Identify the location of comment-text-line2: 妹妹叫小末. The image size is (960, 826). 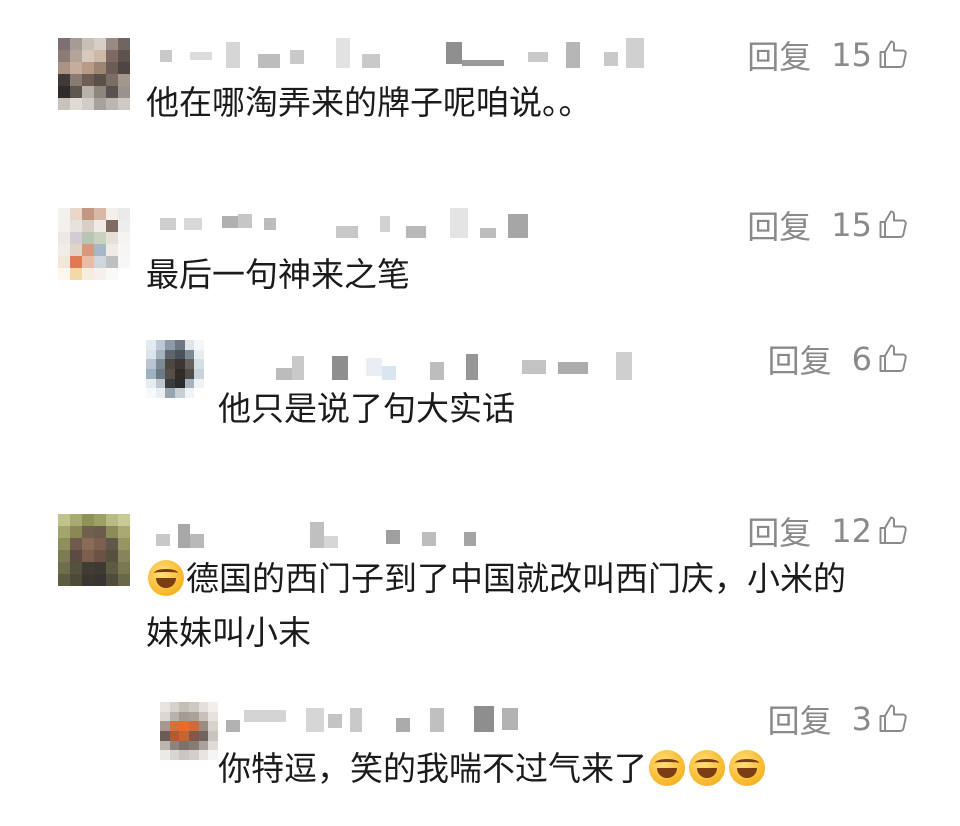
(228, 632).